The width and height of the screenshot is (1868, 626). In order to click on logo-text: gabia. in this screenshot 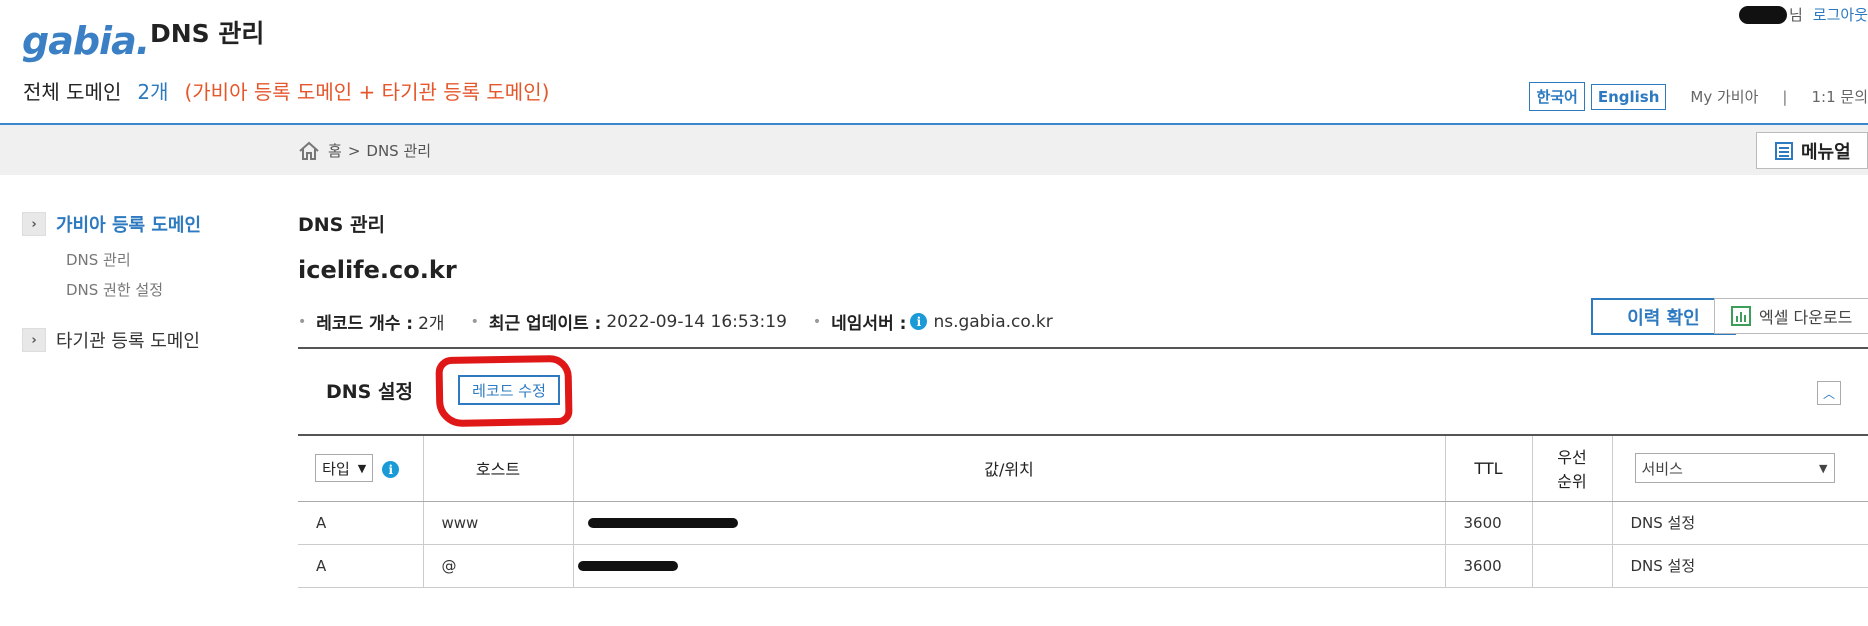, I will do `click(86, 41)`.